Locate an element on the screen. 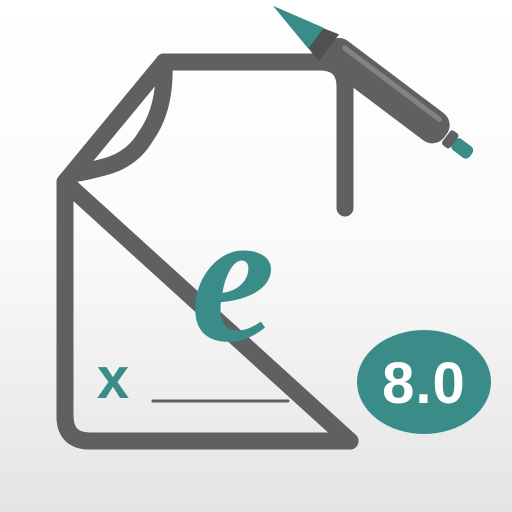 This screenshot has height=512, width=512. signature-x-mark: x is located at coordinates (113, 378).